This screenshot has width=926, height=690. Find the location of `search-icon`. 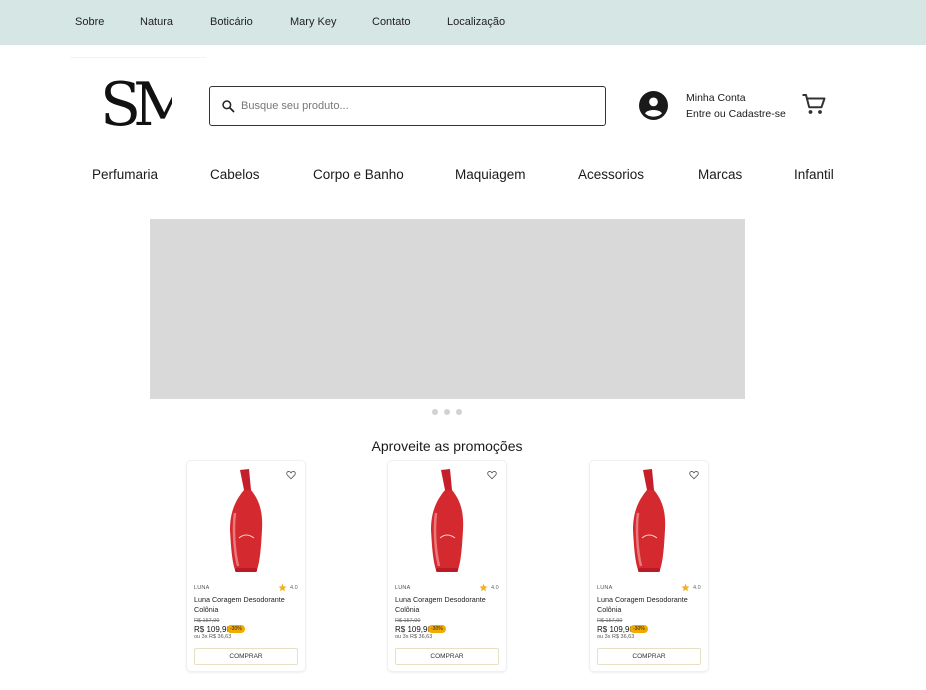

search-icon is located at coordinates (228, 106).